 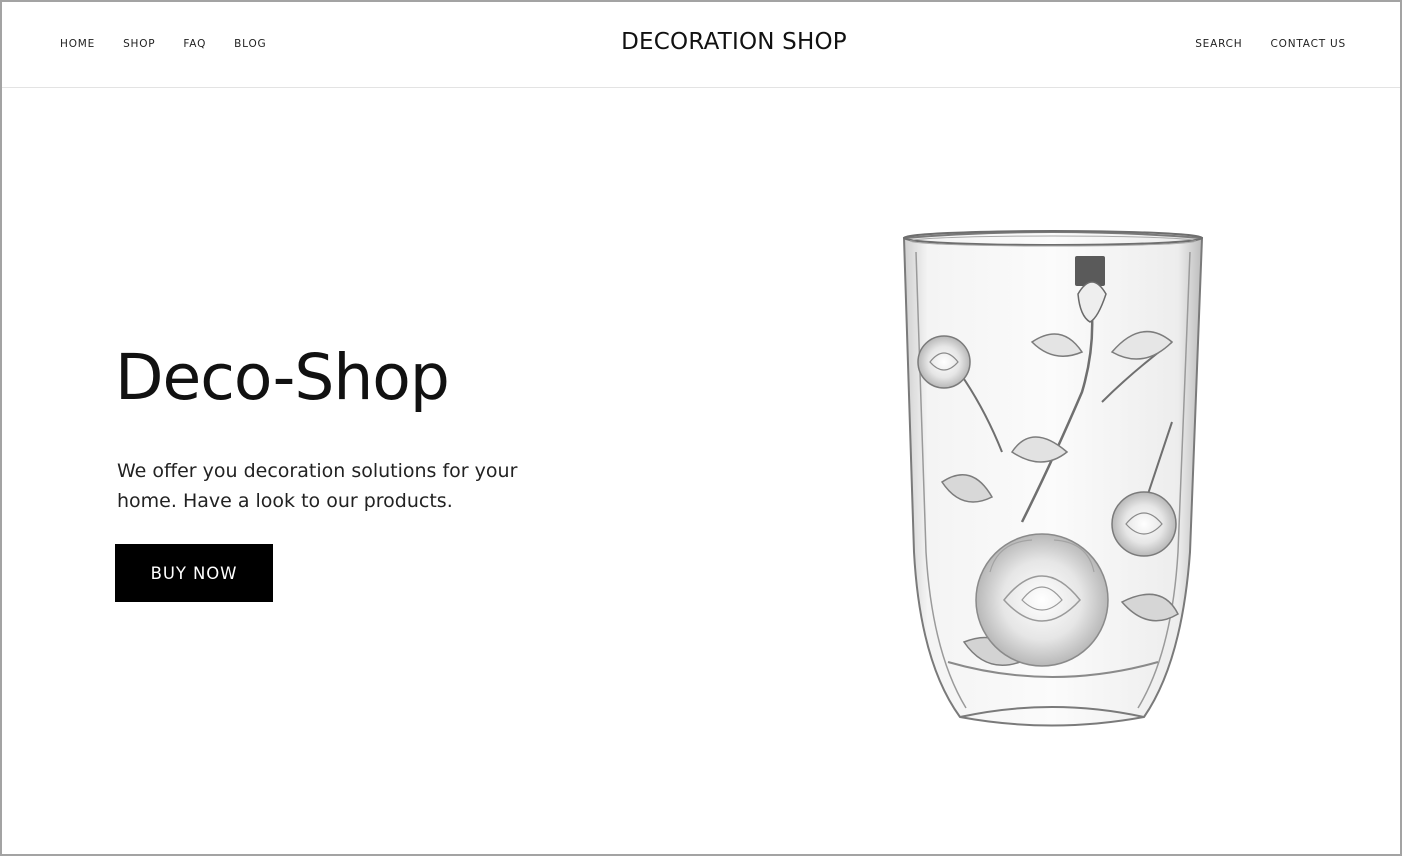 What do you see at coordinates (194, 573) in the screenshot?
I see `buy-now-button: BUY NOW` at bounding box center [194, 573].